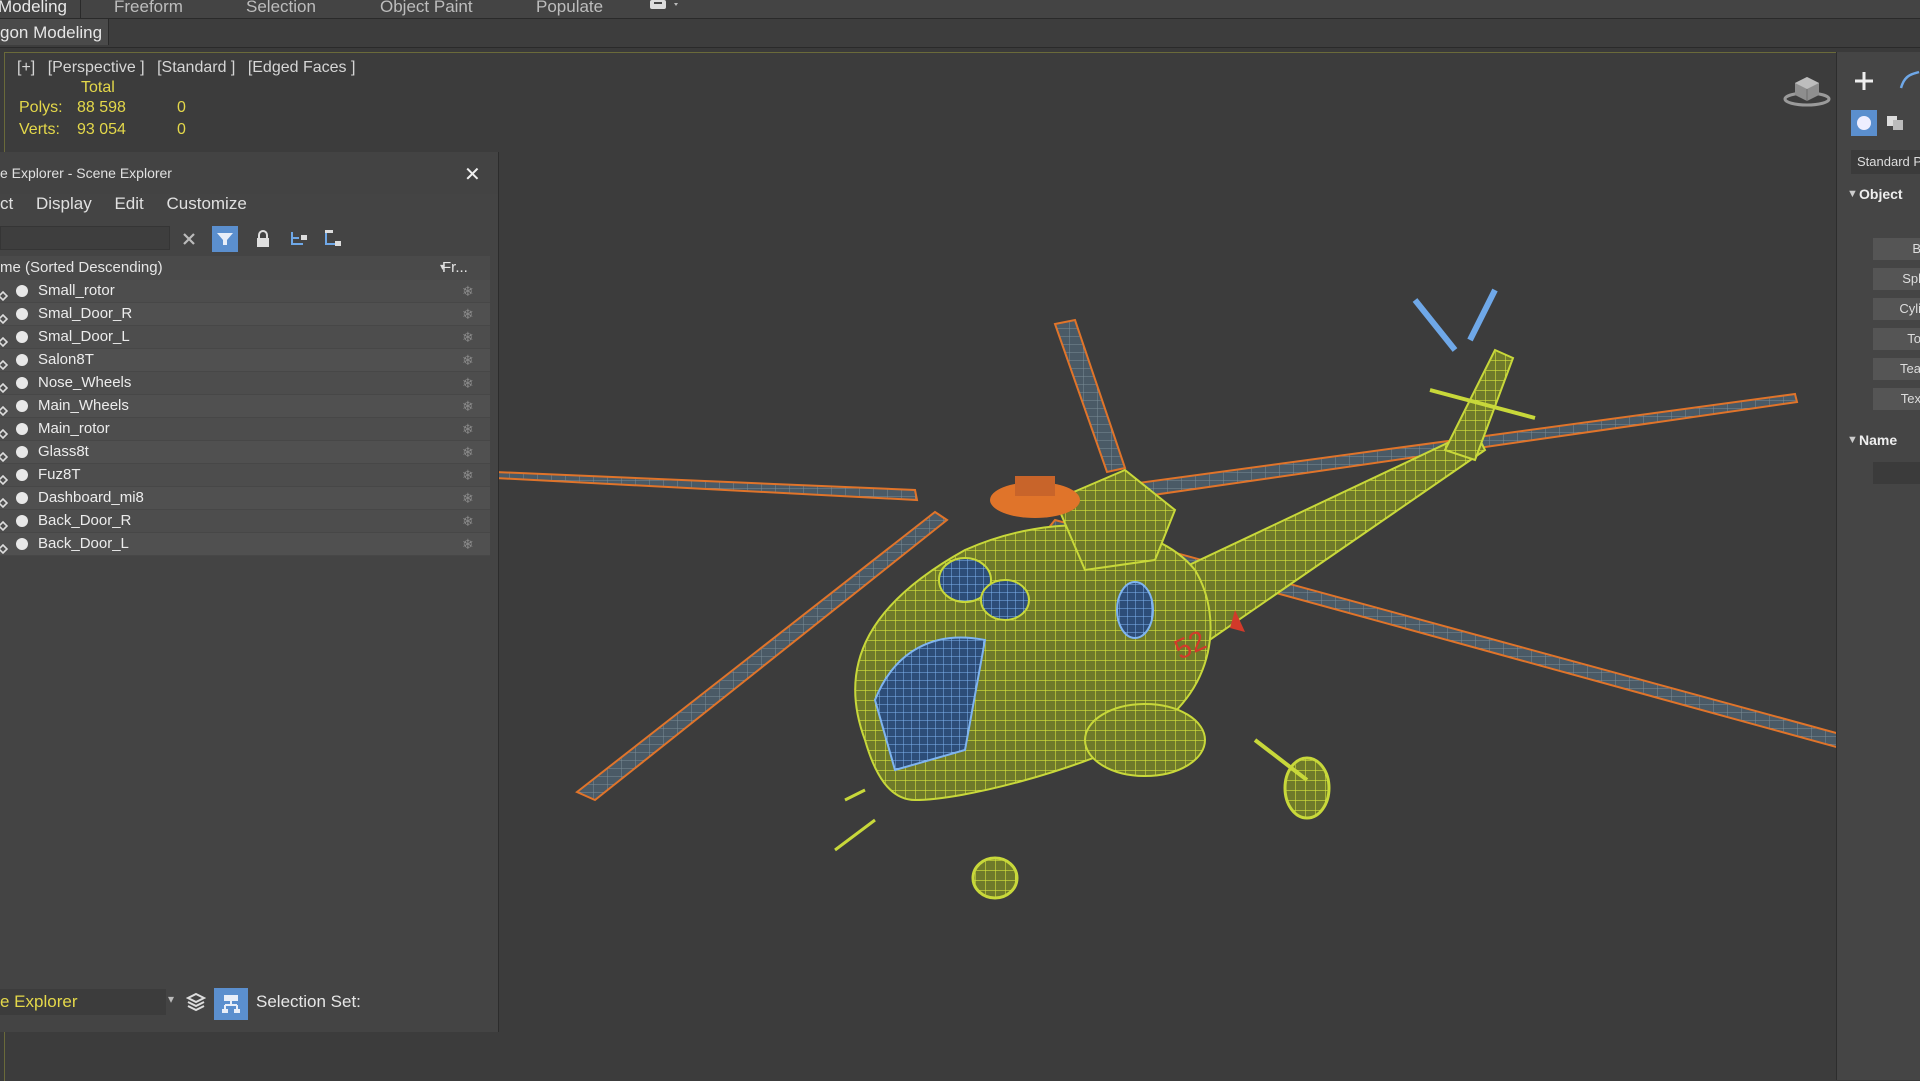  I want to click on collapse-object-type-icon: ▼, so click(1852, 194).